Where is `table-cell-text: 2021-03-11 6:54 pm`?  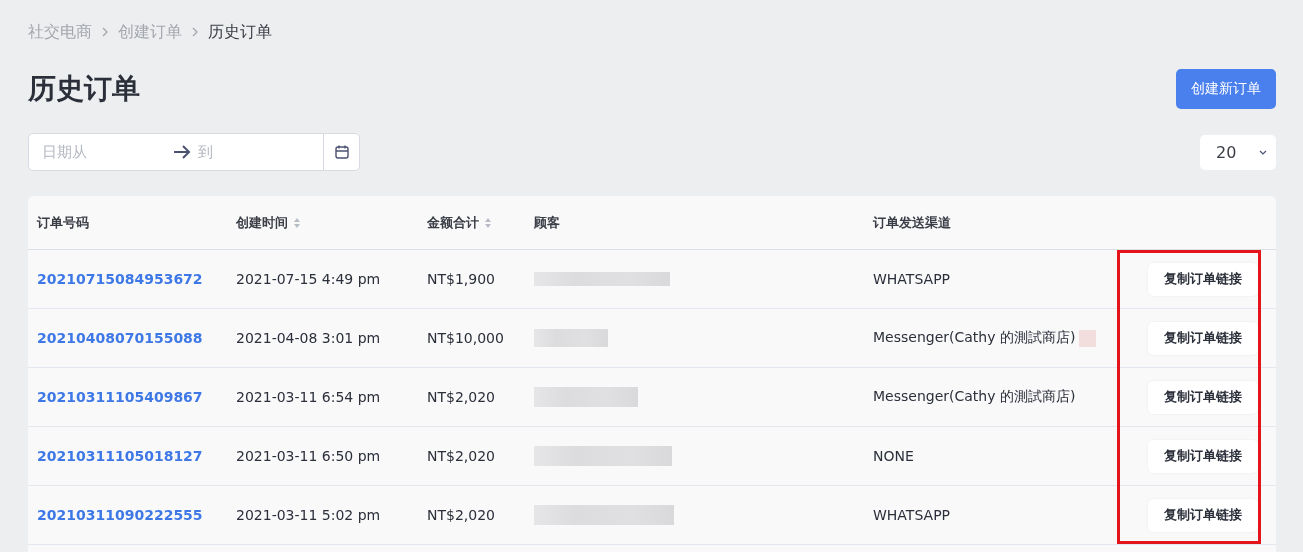 table-cell-text: 2021-03-11 6:54 pm is located at coordinates (309, 397).